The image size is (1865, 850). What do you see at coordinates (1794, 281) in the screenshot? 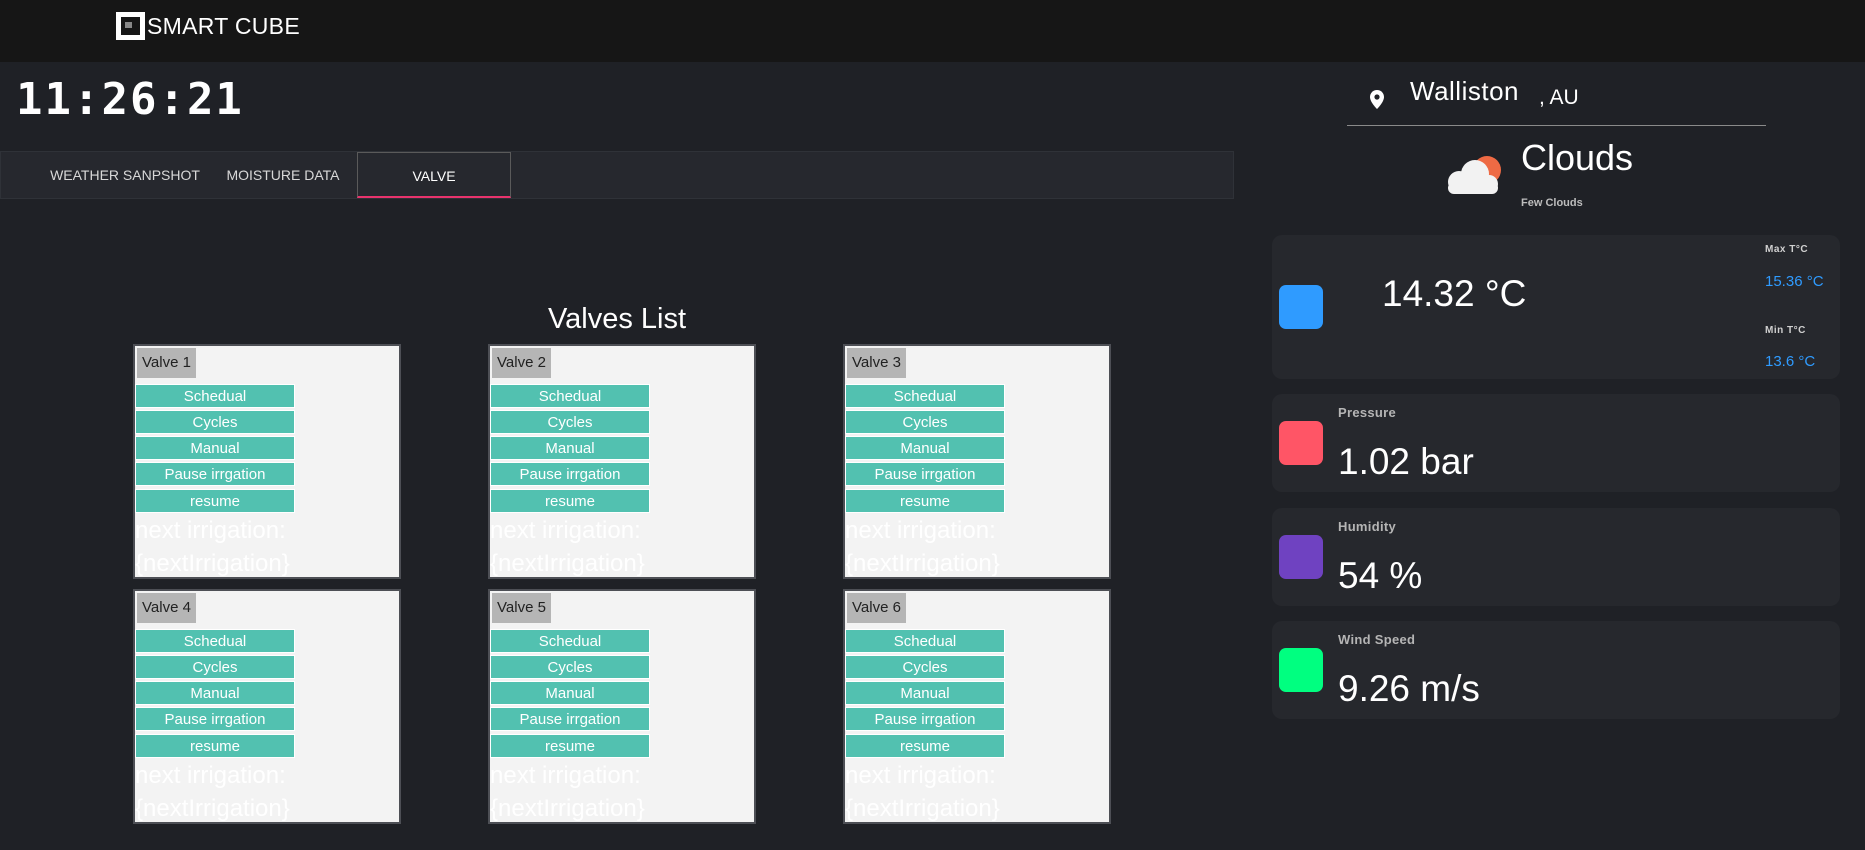
I see `max-temp-value: 15.36 °C` at bounding box center [1794, 281].